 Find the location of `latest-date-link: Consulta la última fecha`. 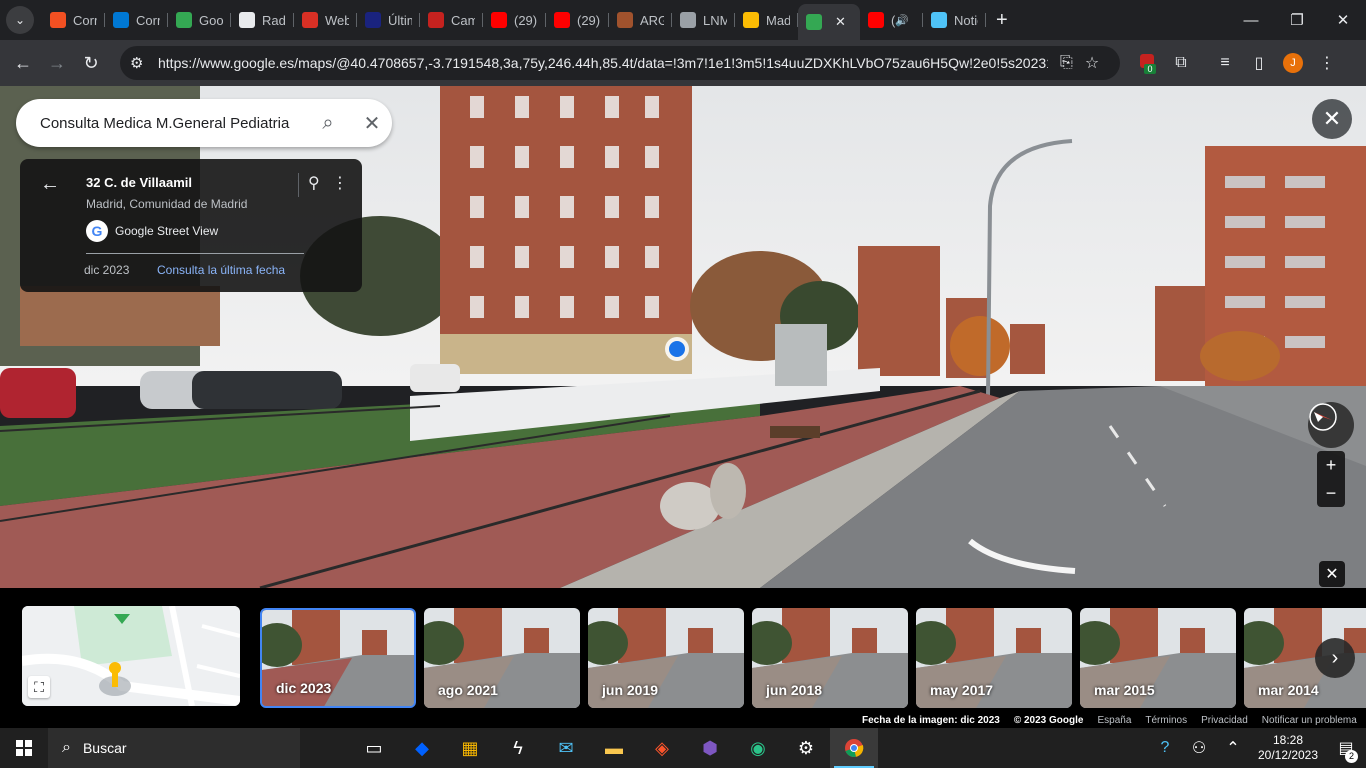

latest-date-link: Consulta la última fecha is located at coordinates (221, 270).